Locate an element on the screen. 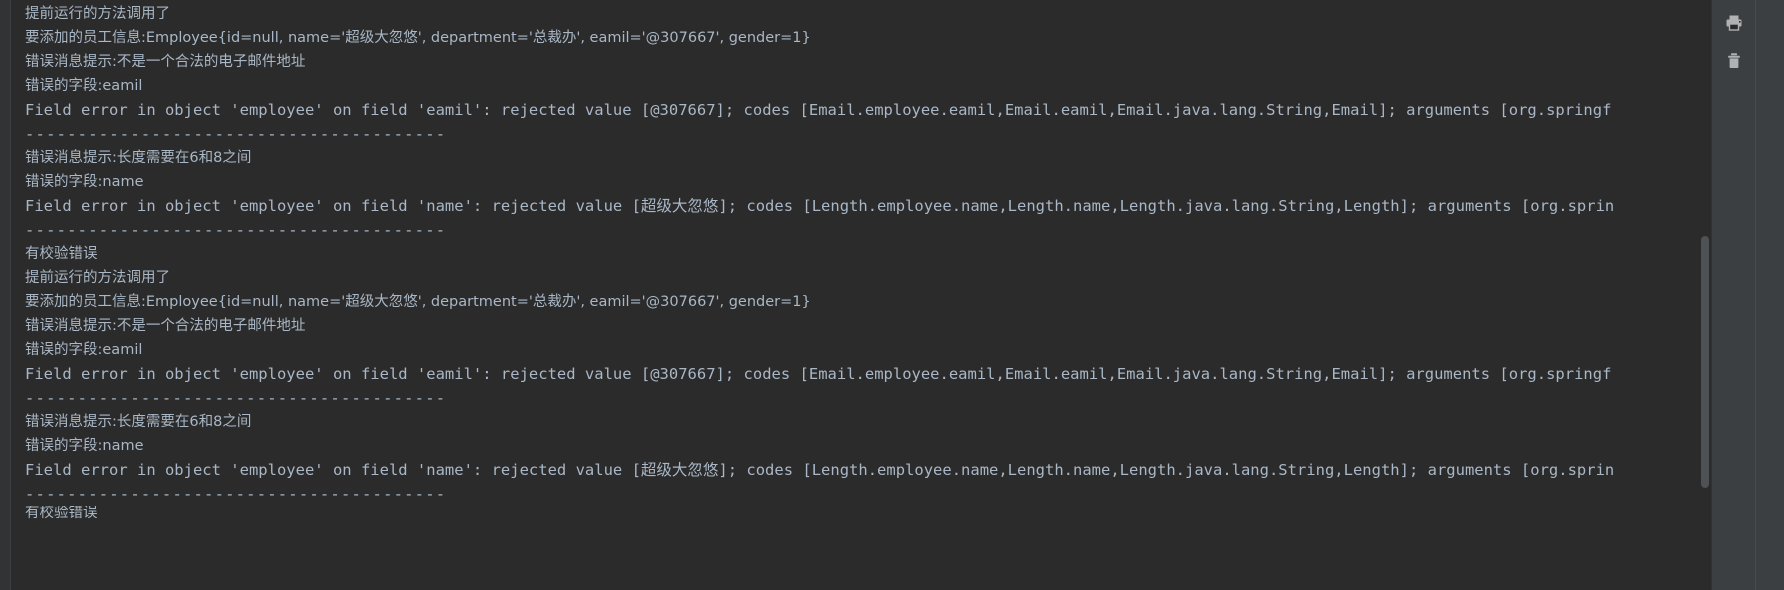 Image resolution: width=1784 pixels, height=590 pixels. trash-icon is located at coordinates (1734, 61).